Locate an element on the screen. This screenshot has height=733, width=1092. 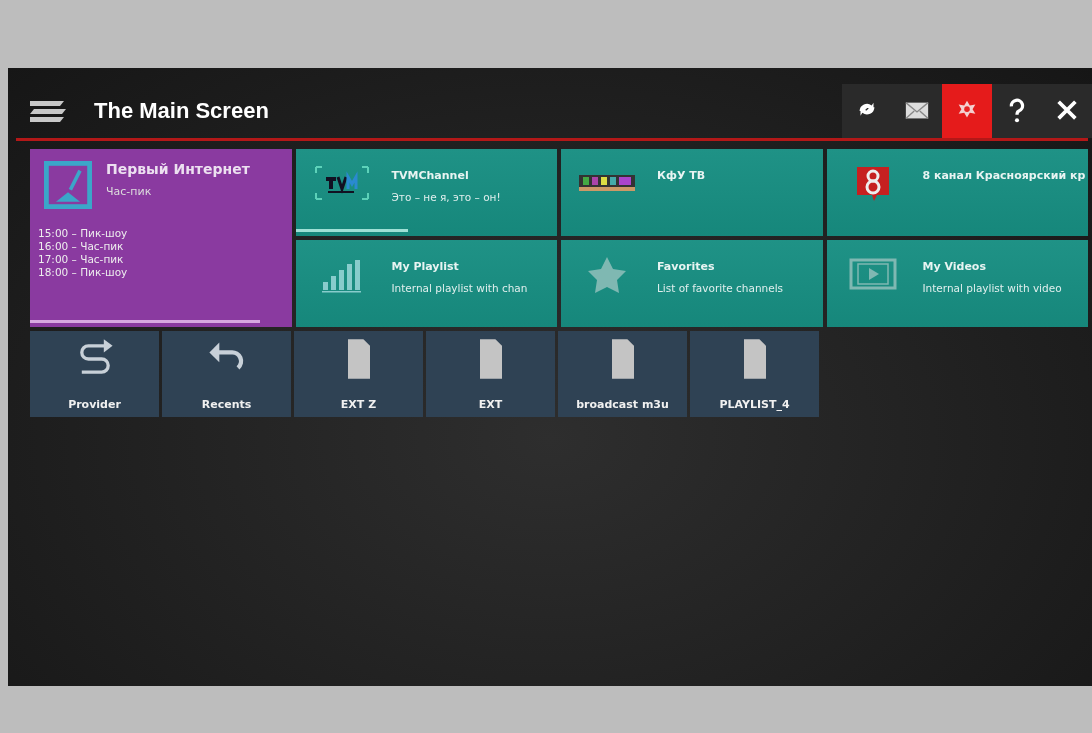
schedule-line: 16:00 – Час-пик is located at coordinates (81, 246).